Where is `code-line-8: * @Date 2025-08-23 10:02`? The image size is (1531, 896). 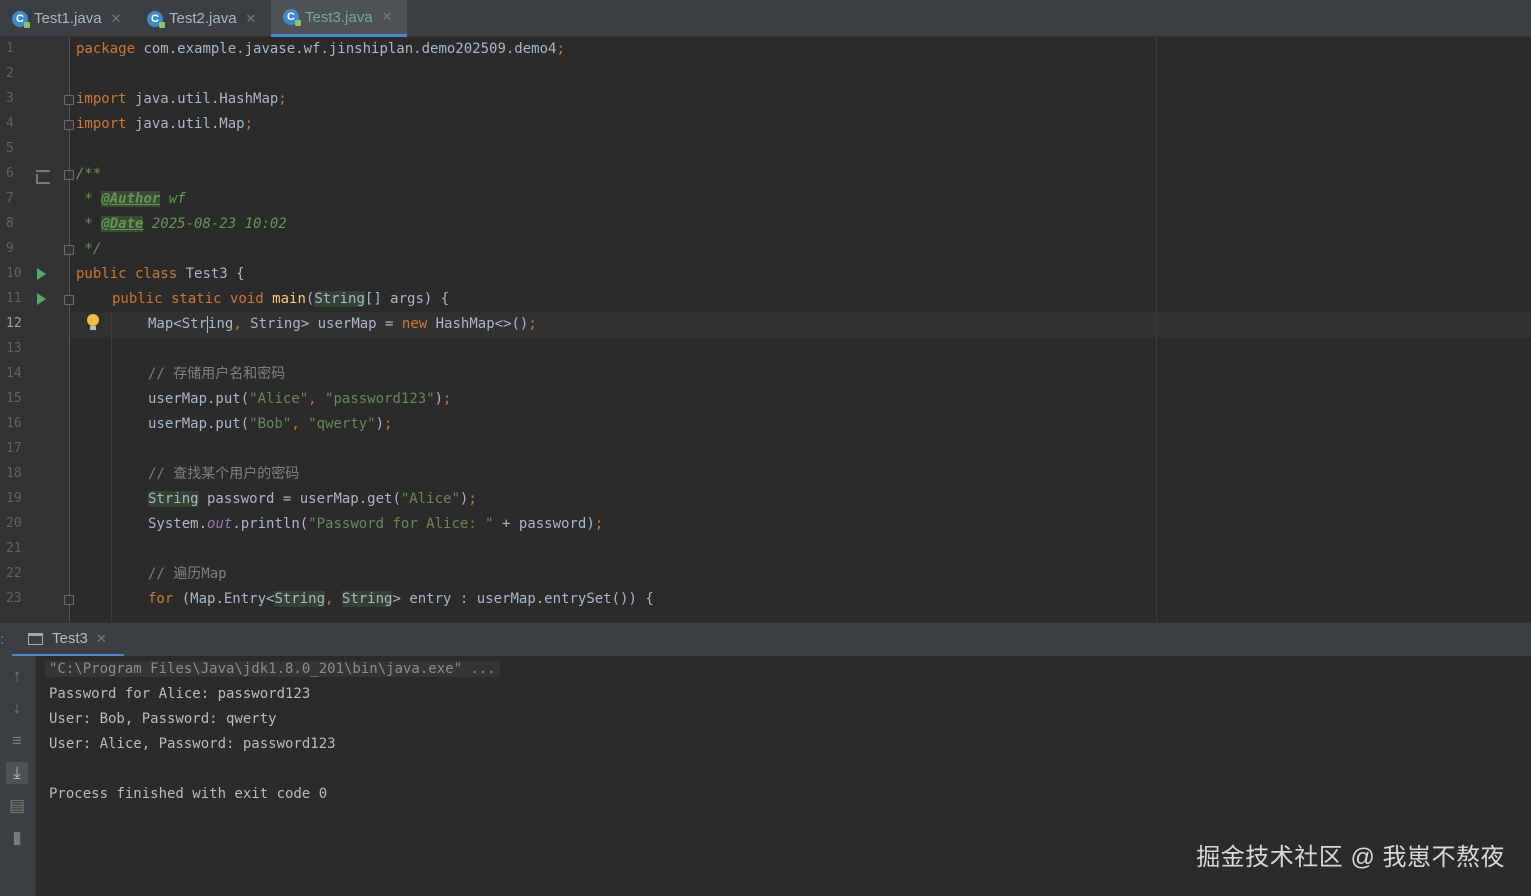
code-line-8: * @Date 2025-08-23 10:02 is located at coordinates (181, 224).